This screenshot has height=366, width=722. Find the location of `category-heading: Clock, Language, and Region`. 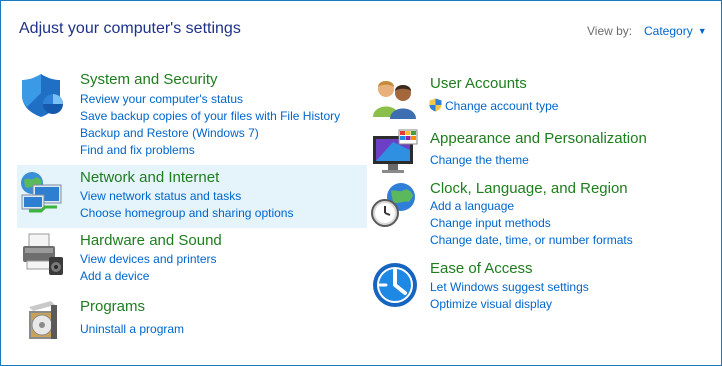

category-heading: Clock, Language, and Region is located at coordinates (529, 188).